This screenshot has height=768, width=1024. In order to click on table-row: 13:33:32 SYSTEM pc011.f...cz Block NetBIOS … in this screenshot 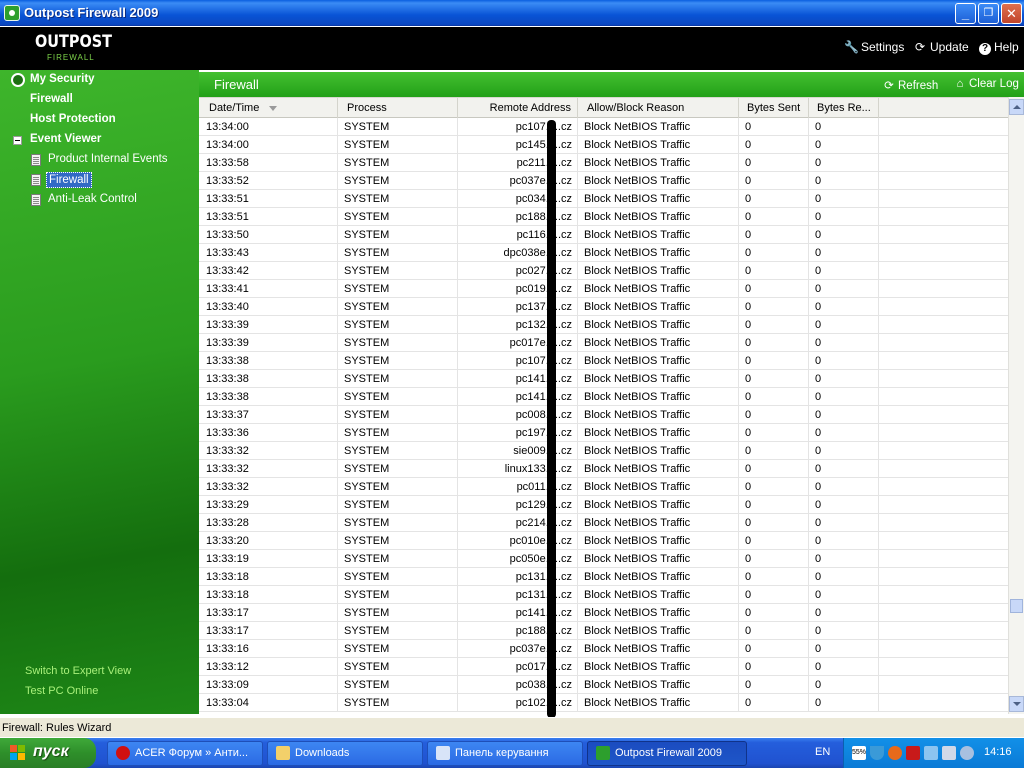, I will do `click(603, 487)`.